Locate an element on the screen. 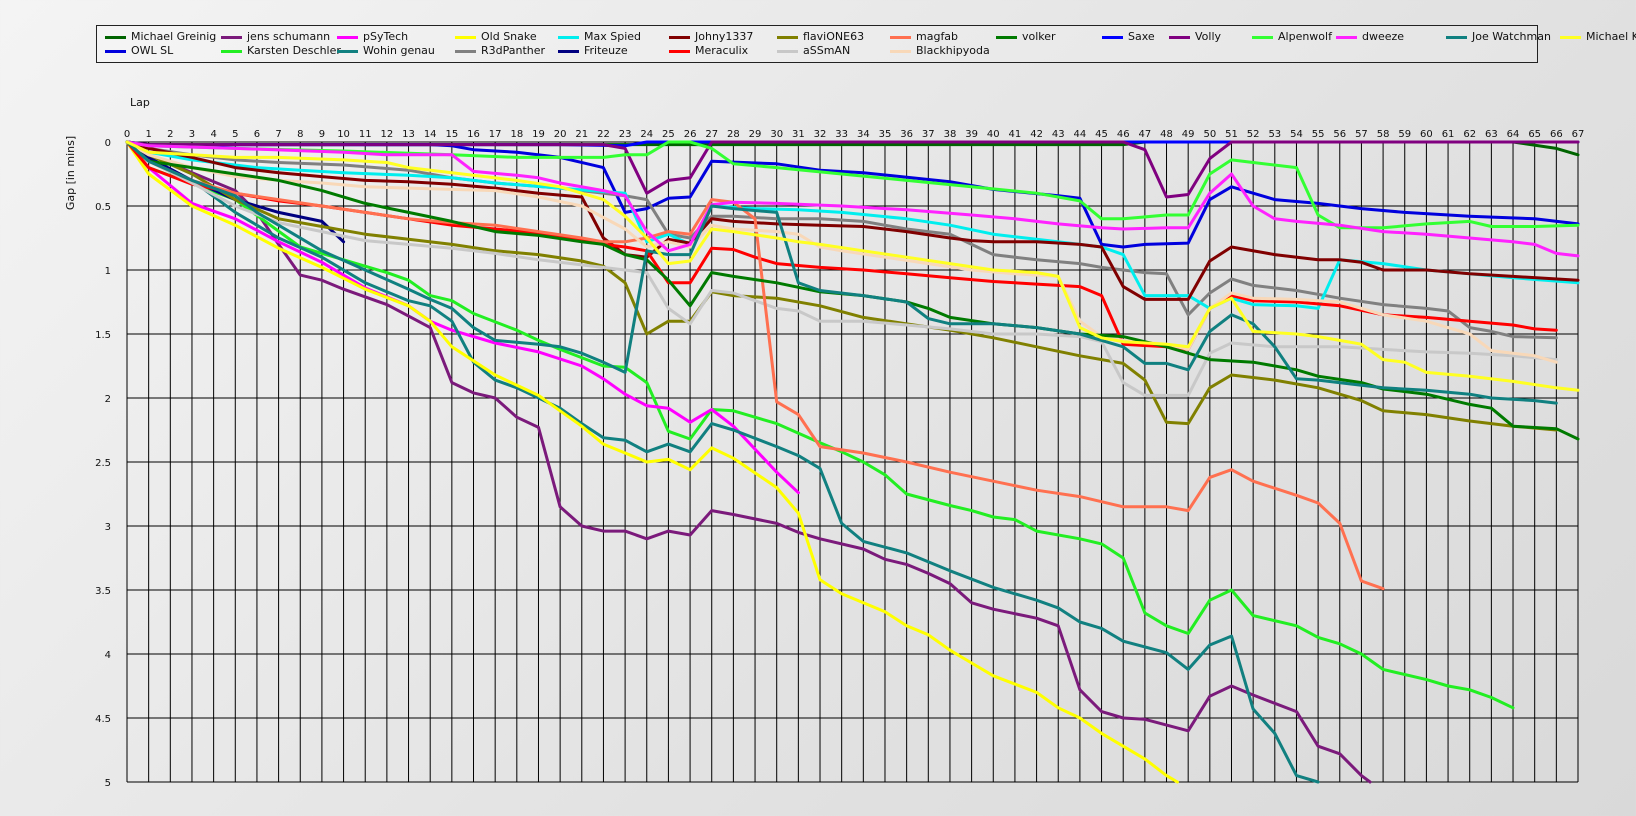  x-tick-label: 43 is located at coordinates (1058, 134).